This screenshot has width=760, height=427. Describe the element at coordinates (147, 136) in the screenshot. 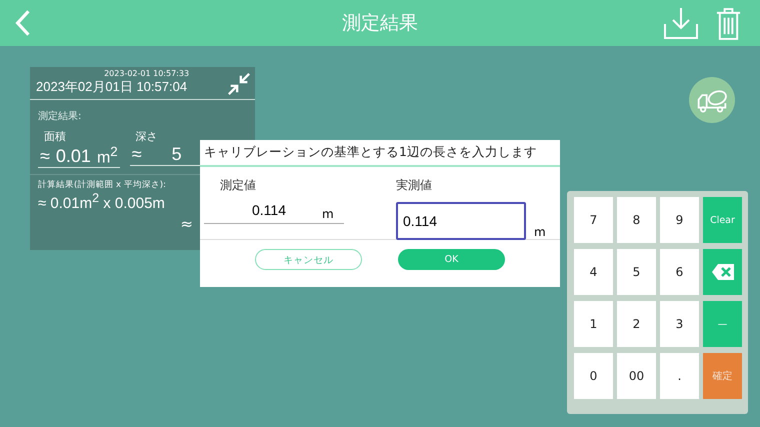

I see `field-label: 深さ` at that location.